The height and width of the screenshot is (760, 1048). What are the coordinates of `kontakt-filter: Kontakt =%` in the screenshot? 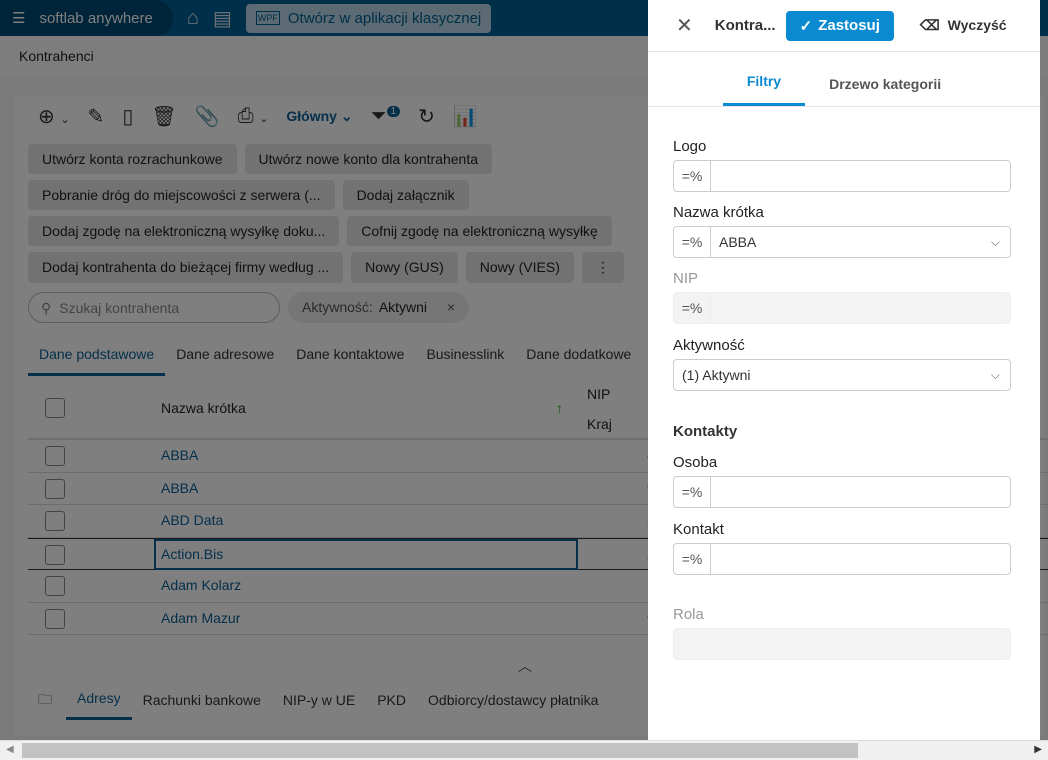 It's located at (842, 548).